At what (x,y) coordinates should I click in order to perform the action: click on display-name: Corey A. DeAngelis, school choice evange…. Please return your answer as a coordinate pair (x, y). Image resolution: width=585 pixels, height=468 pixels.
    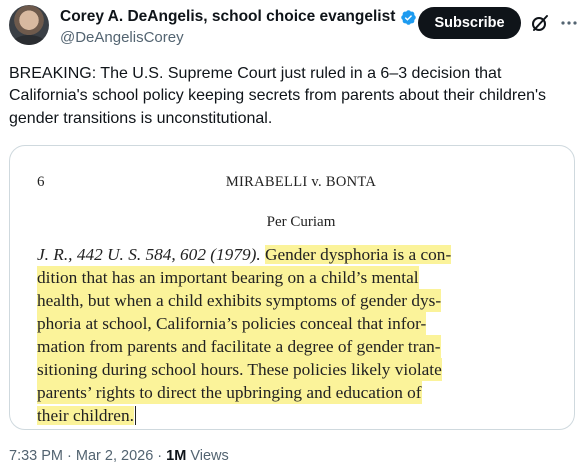
    Looking at the image, I should click on (227, 17).